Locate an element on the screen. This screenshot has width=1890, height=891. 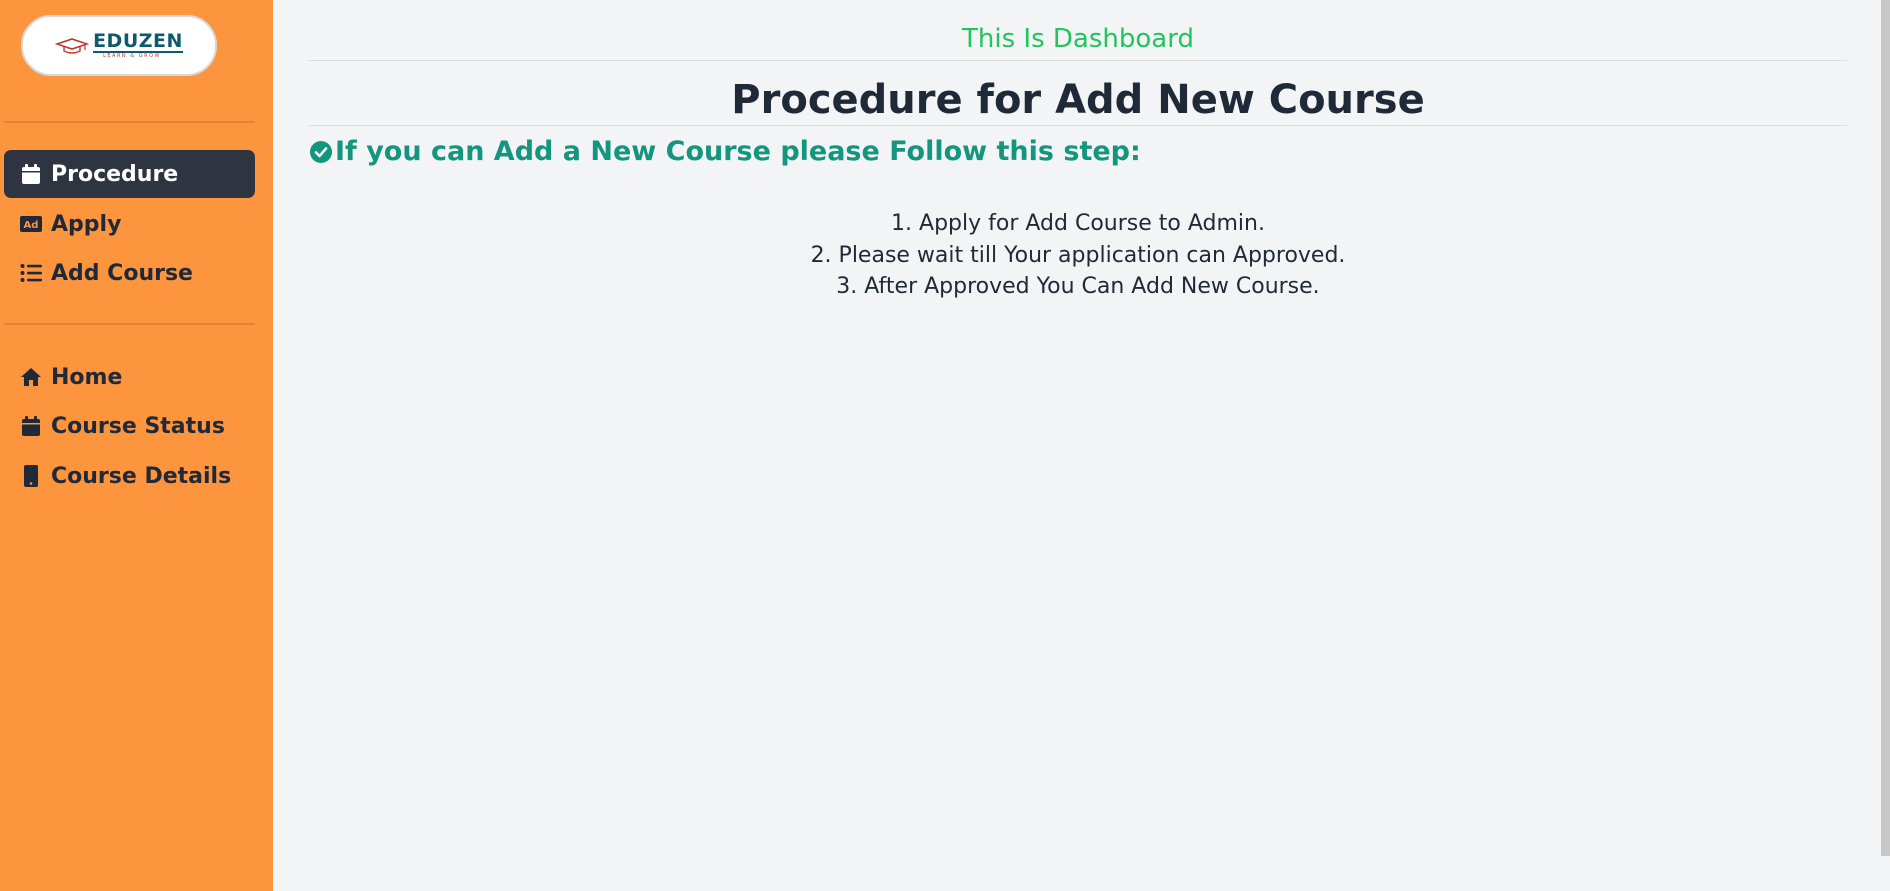
header-divider is located at coordinates (1078, 60).